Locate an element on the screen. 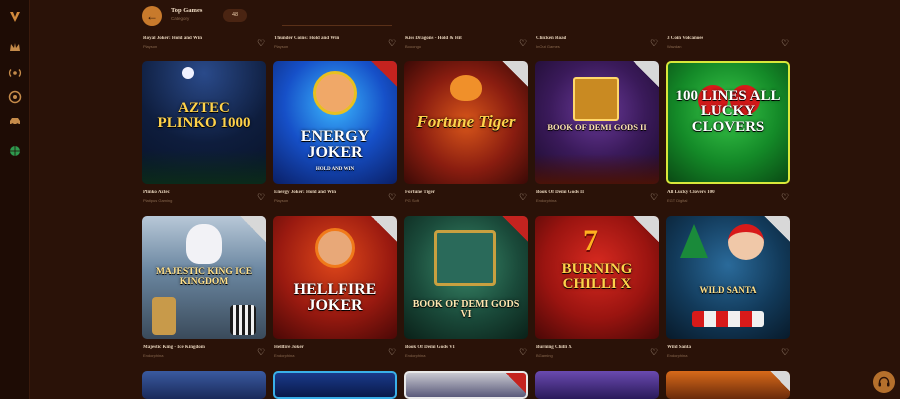 This screenshot has height=399, width=900. game-card: Thunder Coins: Hold and Win Playson ♡ is located at coordinates (335, 43).